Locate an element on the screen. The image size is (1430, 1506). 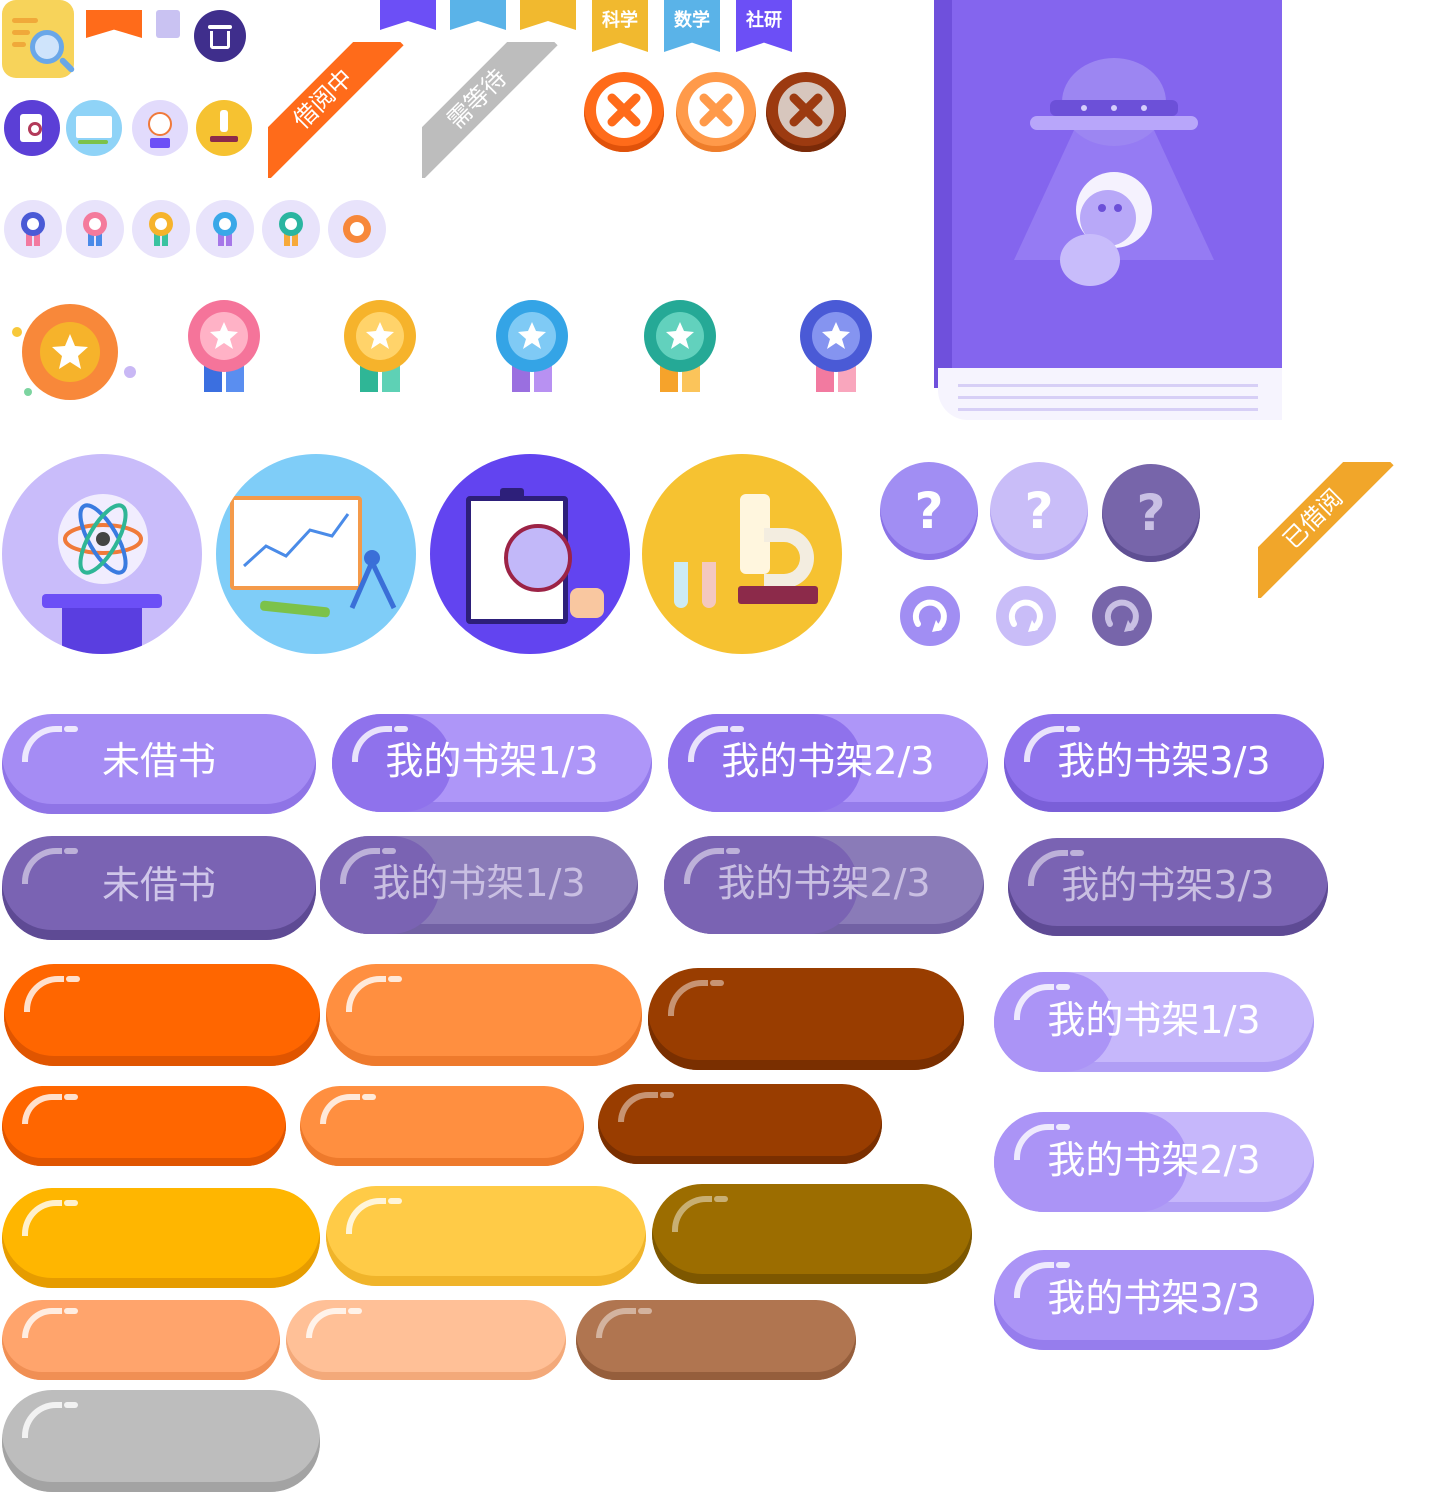
light-orange-button-large is located at coordinates (484, 1015).